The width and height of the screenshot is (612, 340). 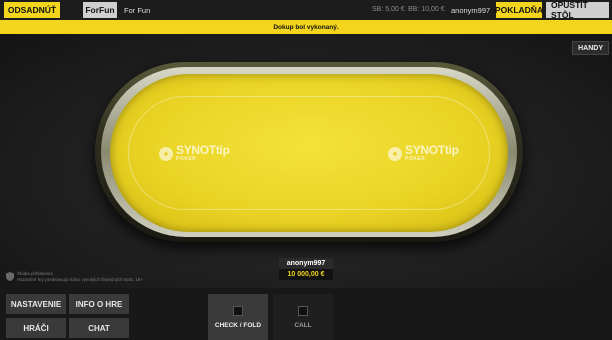 I want to click on settings-button: NASTAVENIE, so click(x=36, y=304).